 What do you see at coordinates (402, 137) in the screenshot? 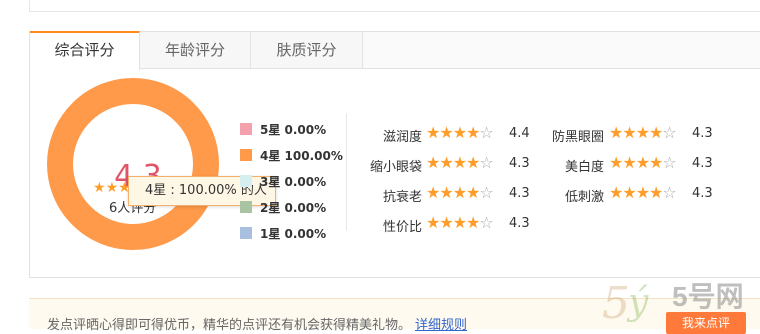
I see `rating-attribute-name: 滋润度` at bounding box center [402, 137].